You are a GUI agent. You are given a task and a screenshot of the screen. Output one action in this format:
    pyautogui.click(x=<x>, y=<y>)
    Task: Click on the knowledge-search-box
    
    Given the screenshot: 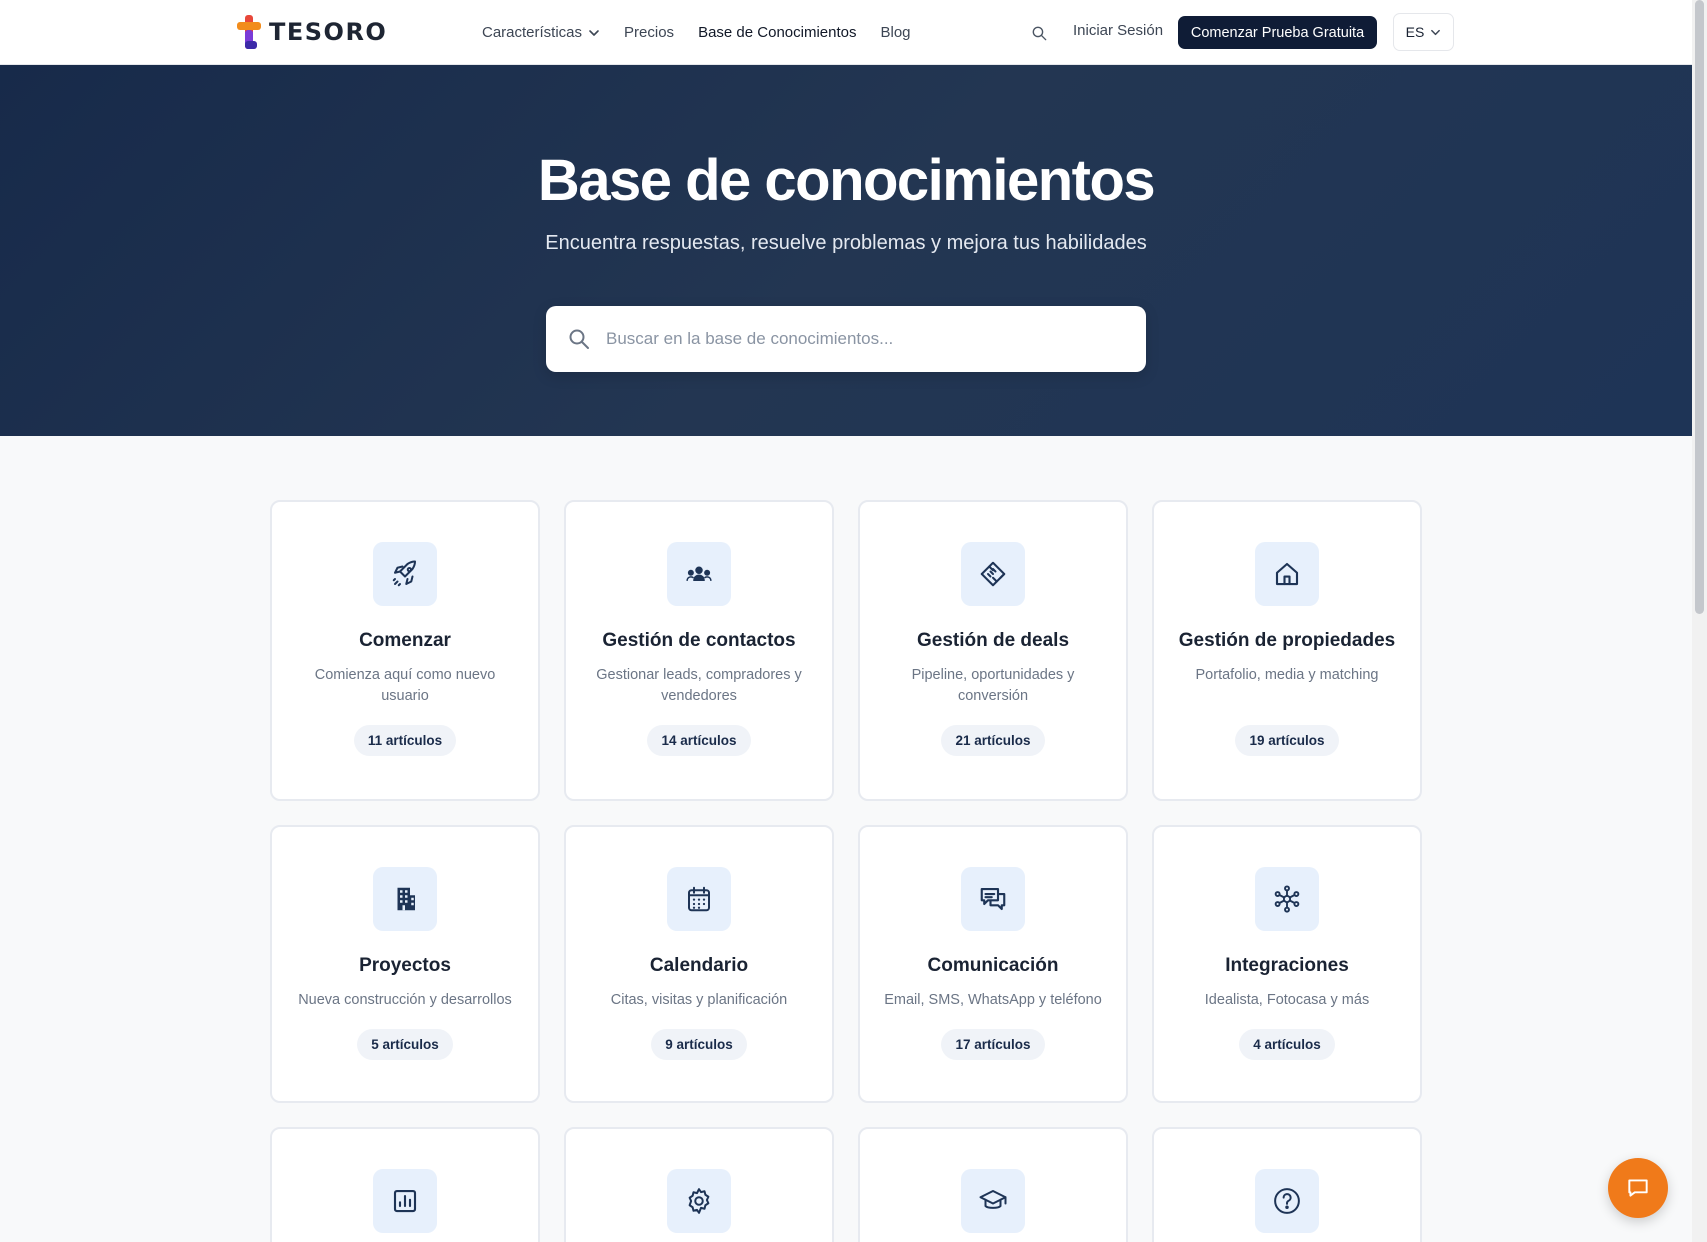 What is the action you would take?
    pyautogui.click(x=846, y=339)
    